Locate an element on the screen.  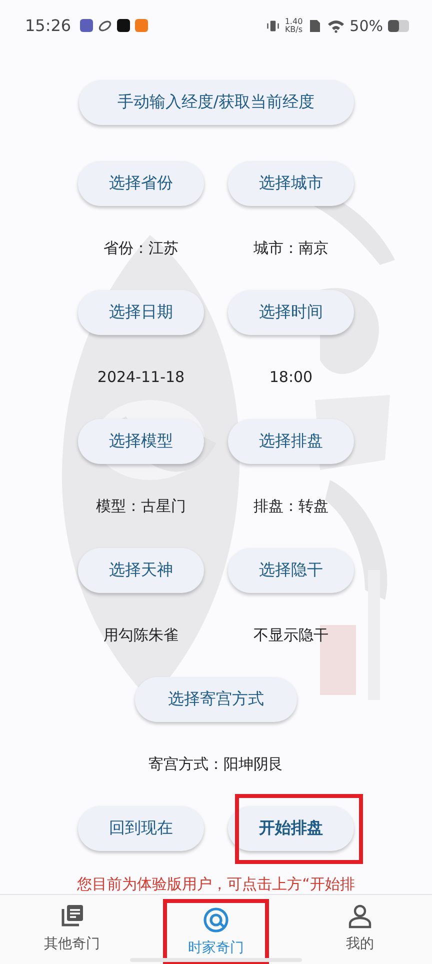
setting-value: 排盘：转盘 is located at coordinates (291, 506).